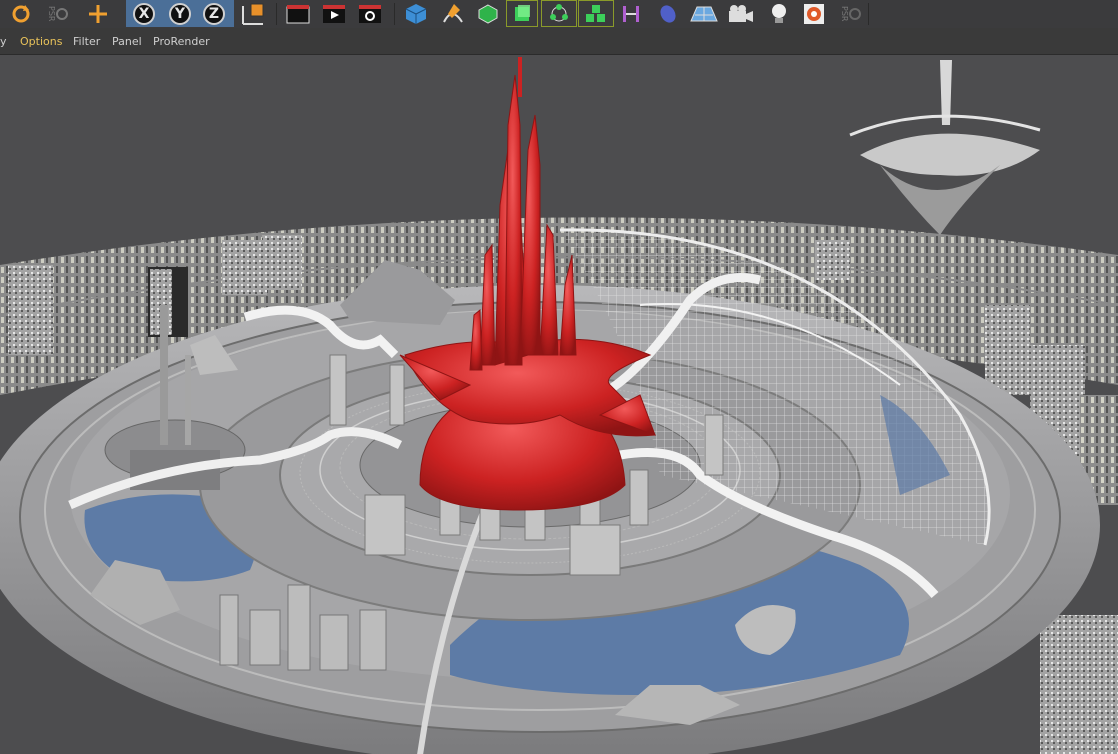 This screenshot has width=1118, height=754. I want to click on extrude-generator-icon, so click(522, 13).